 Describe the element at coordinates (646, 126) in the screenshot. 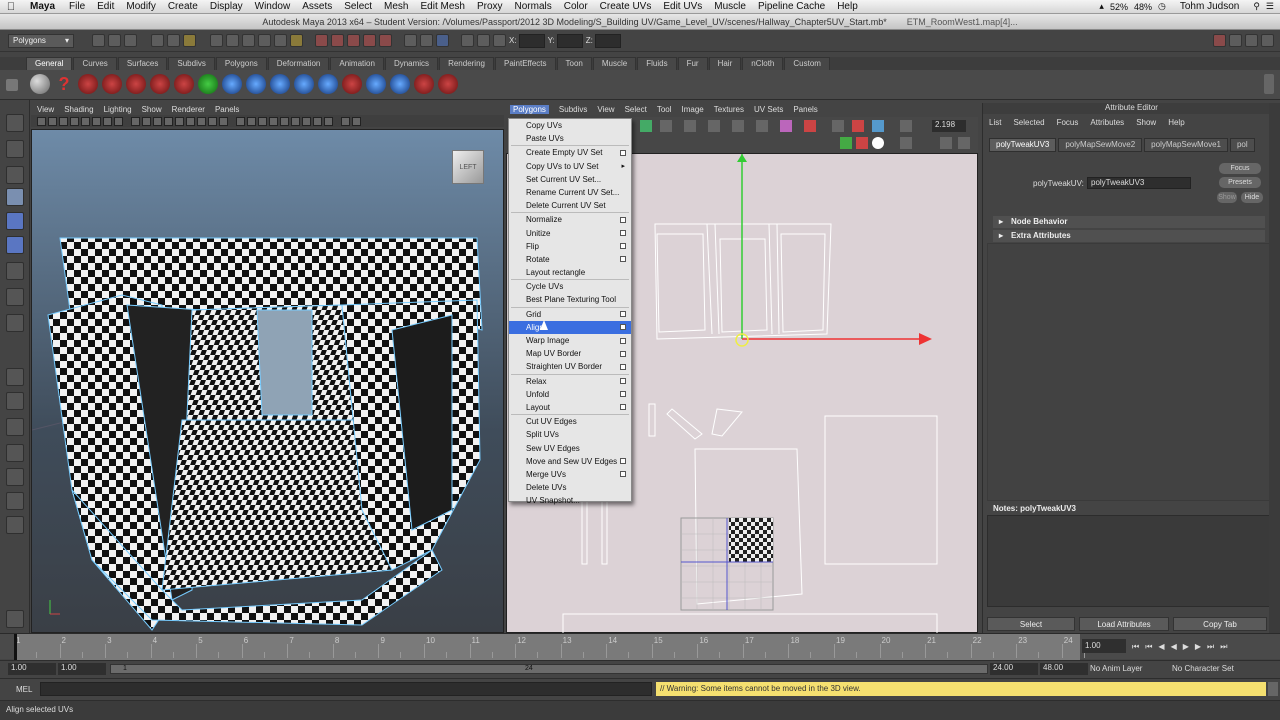

I see `uv-tool-1-icon` at that location.